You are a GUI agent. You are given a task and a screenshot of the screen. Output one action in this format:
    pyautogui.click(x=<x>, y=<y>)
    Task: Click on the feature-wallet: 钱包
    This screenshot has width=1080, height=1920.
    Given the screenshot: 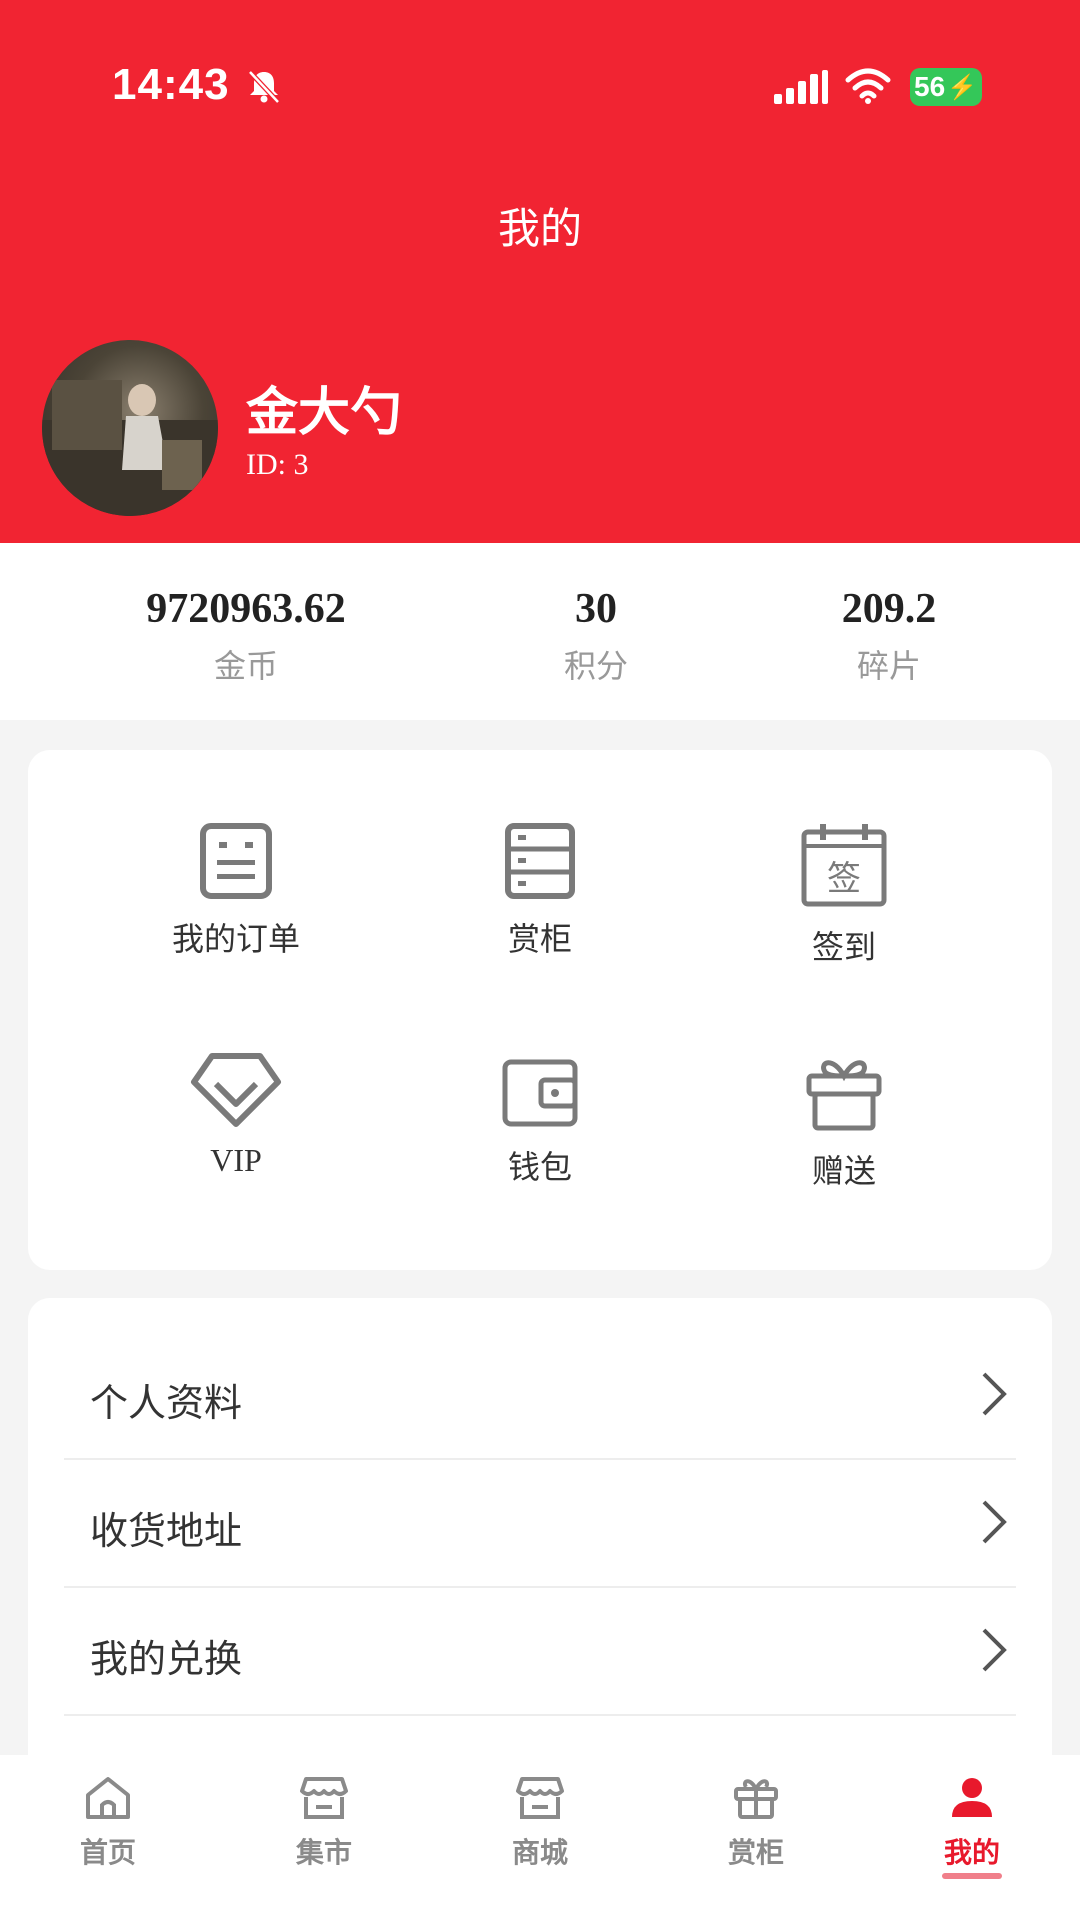 What is the action you would take?
    pyautogui.click(x=540, y=1123)
    